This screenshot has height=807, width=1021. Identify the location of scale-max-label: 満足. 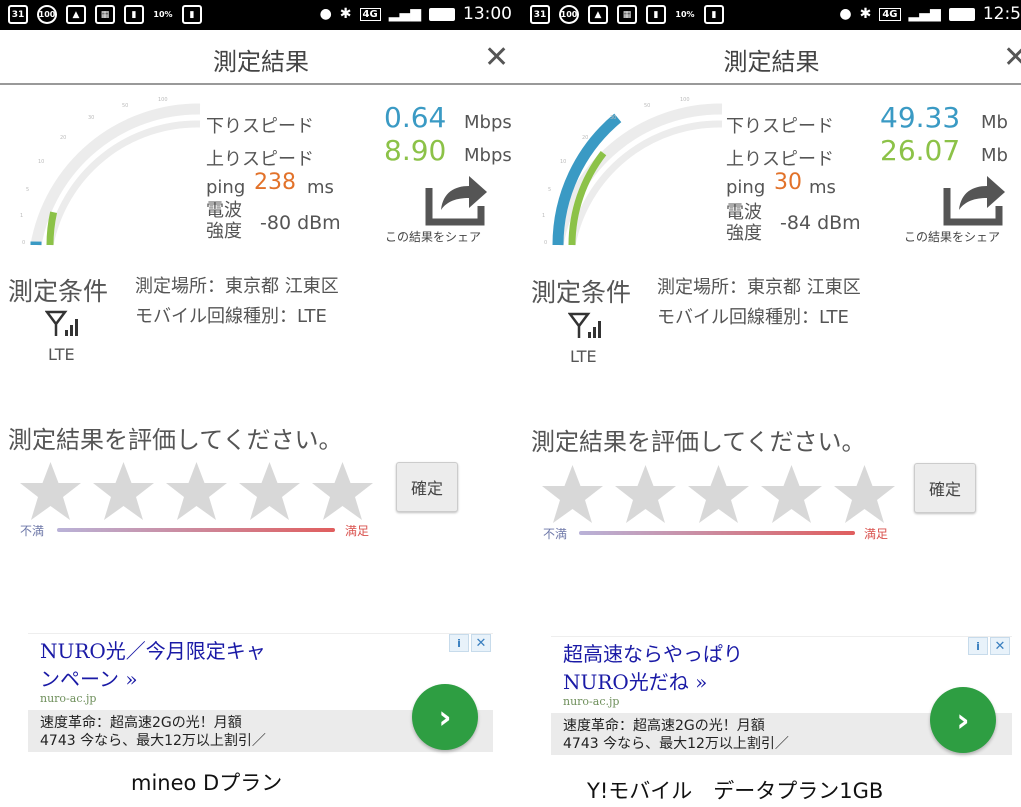
(876, 534).